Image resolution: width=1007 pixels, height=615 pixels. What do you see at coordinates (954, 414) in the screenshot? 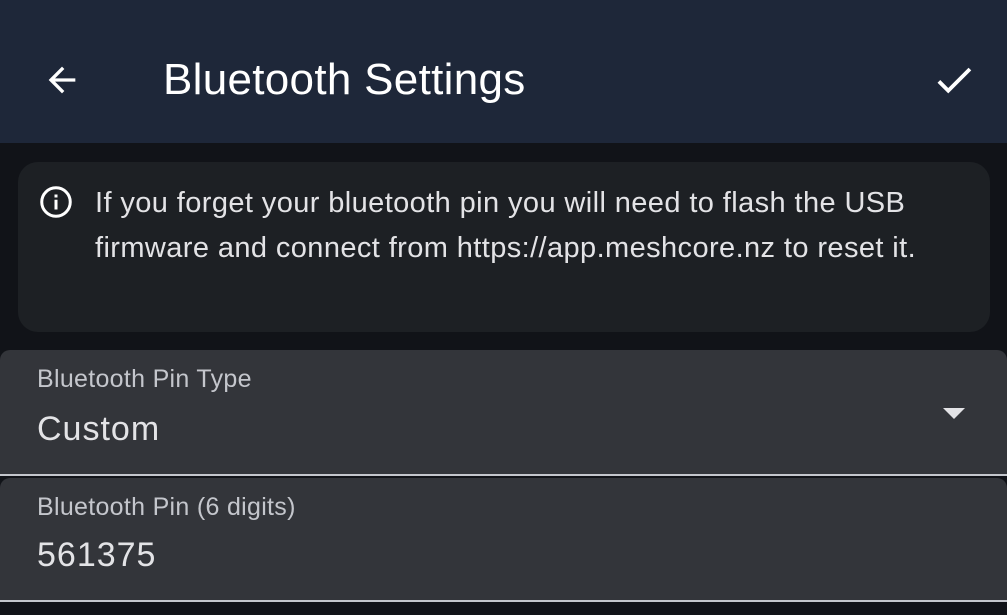
I see `dropdown-arrow-icon` at bounding box center [954, 414].